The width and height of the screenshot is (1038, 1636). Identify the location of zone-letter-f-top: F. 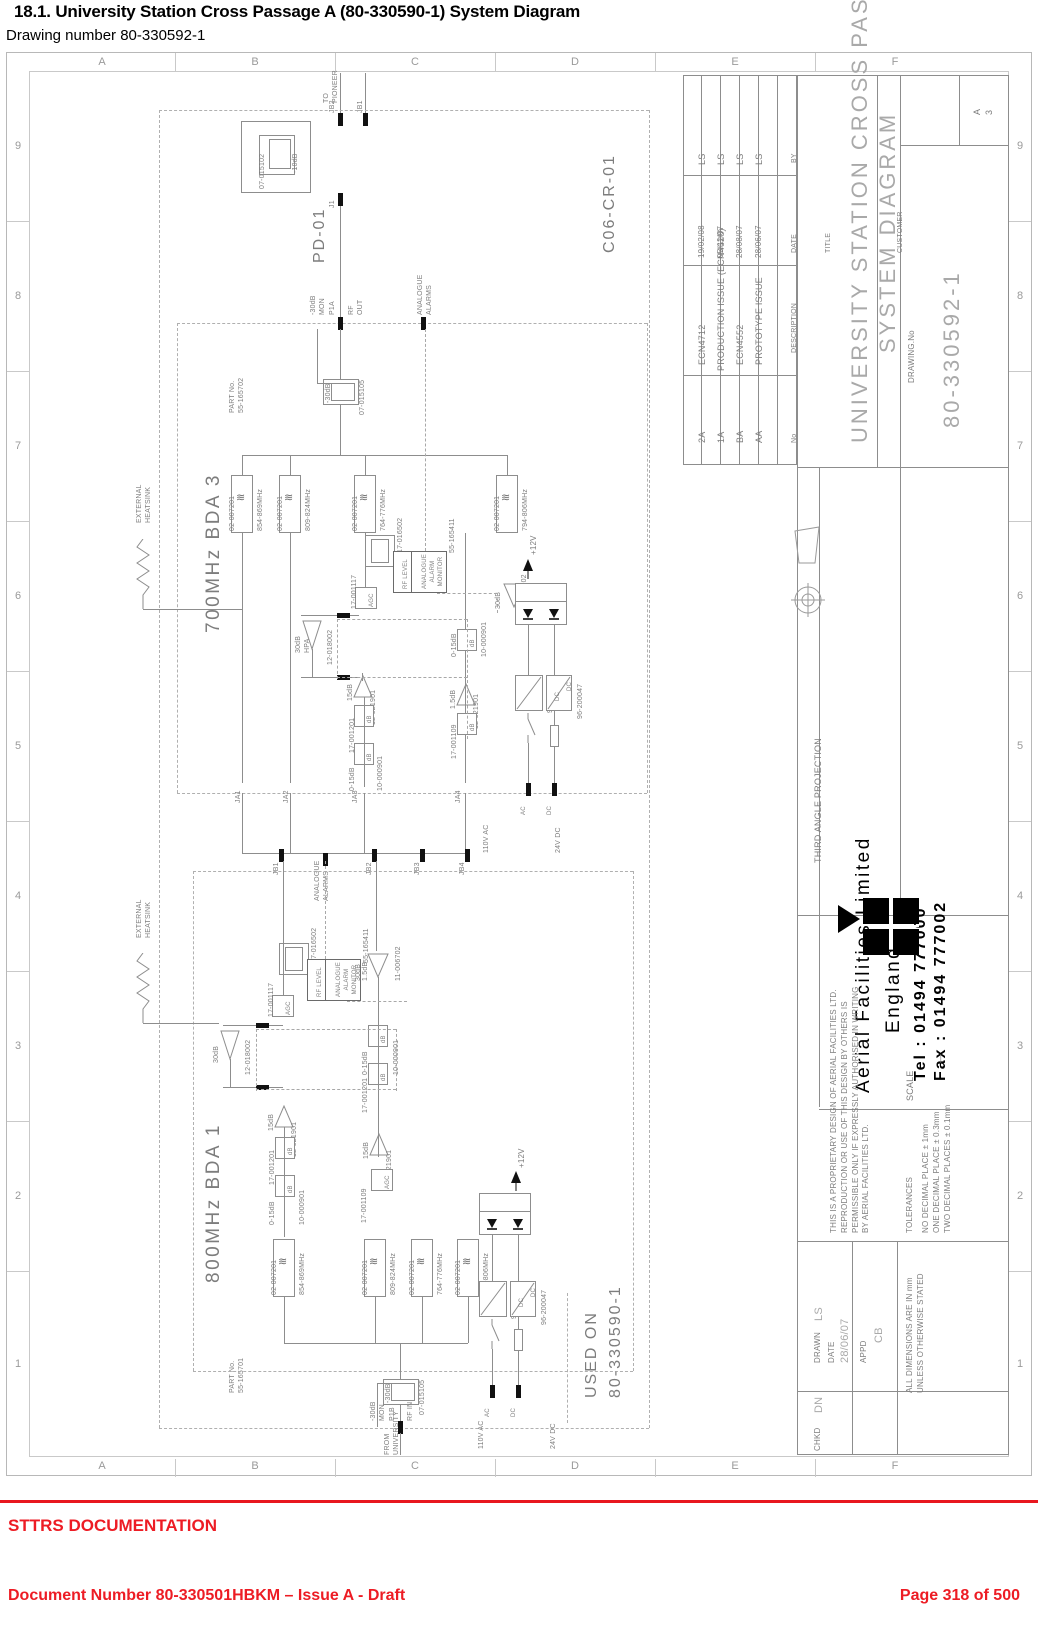
(895, 62).